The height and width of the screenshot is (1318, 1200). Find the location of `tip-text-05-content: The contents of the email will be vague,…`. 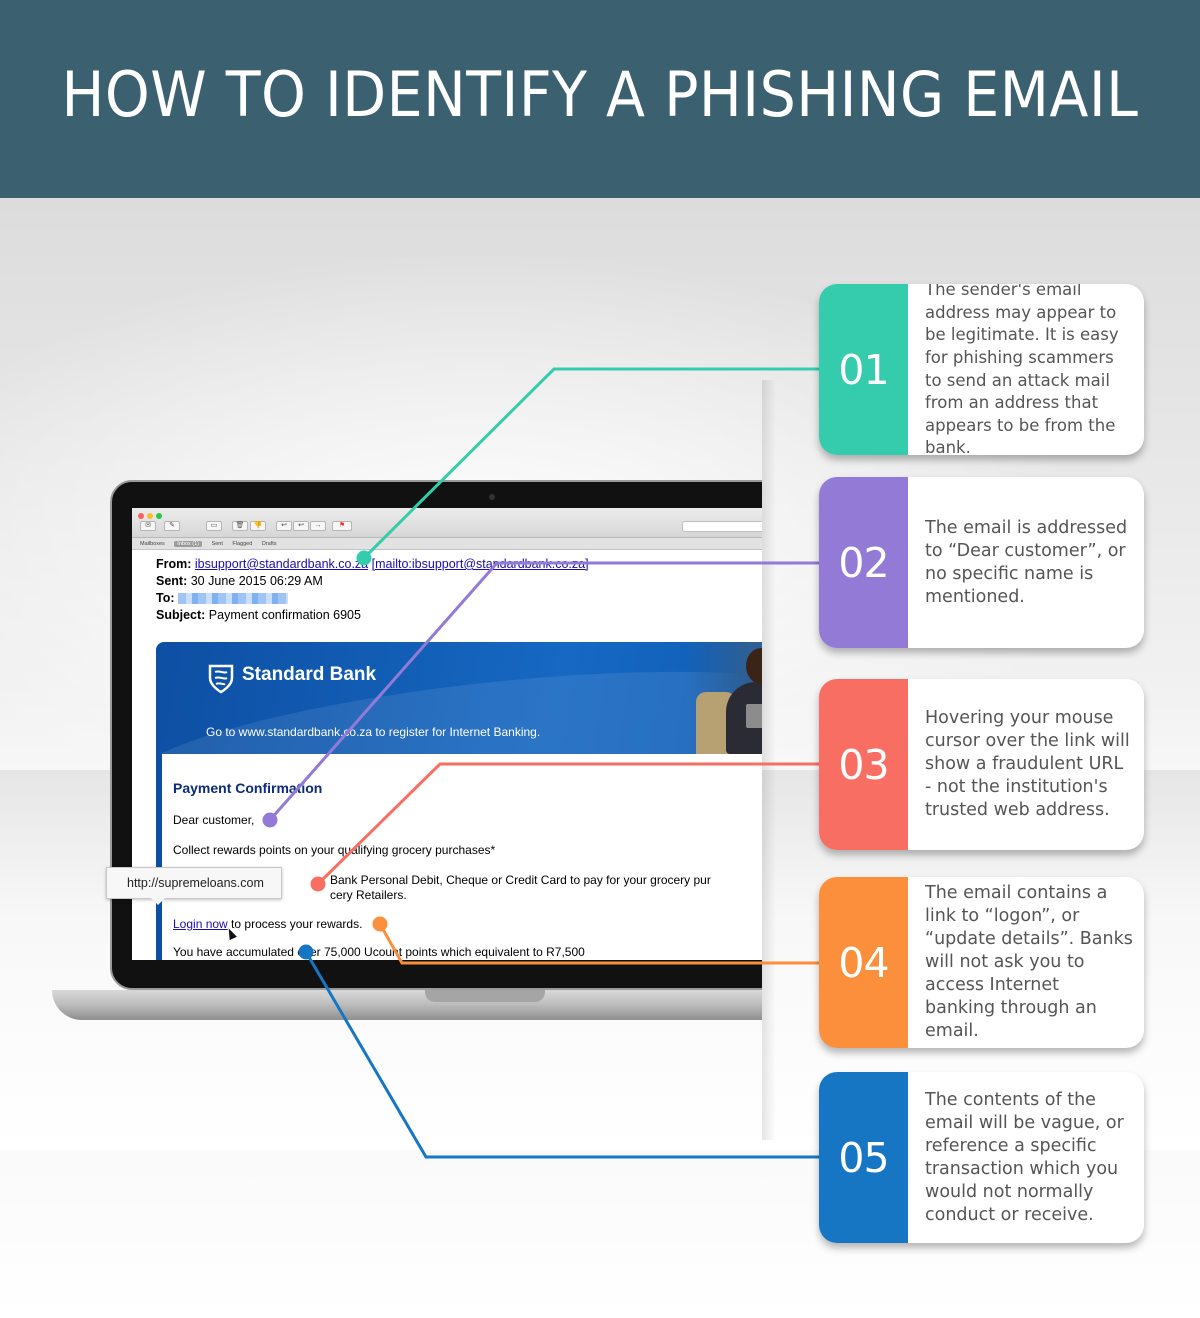

tip-text-05-content: The contents of the email will be vague,… is located at coordinates (1024, 1157).